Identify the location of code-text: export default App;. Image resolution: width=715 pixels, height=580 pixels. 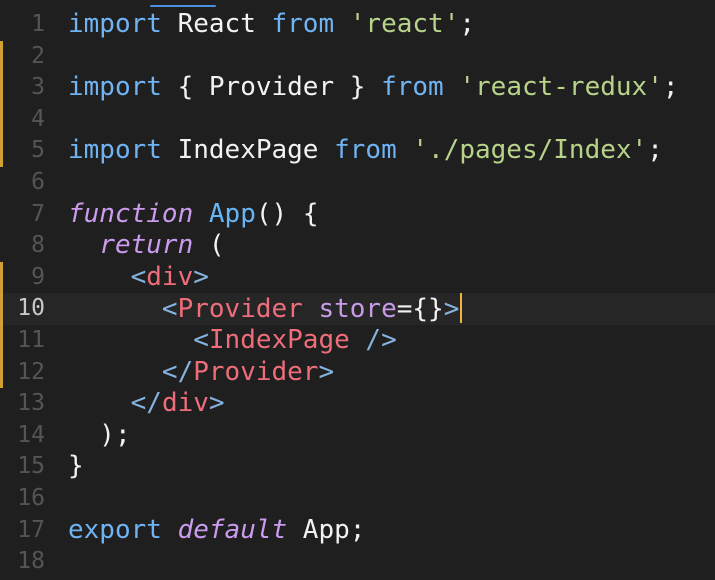
(216, 531).